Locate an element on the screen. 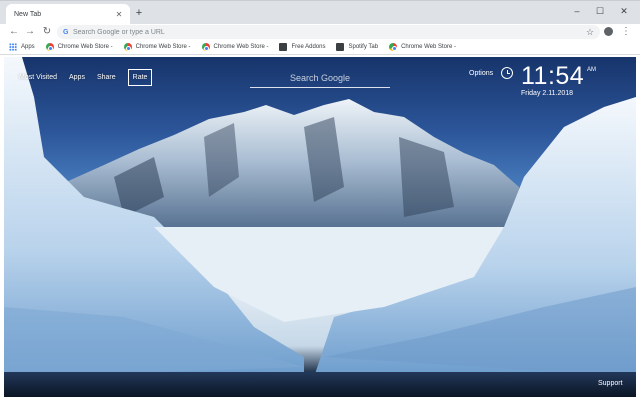 The height and width of the screenshot is (400, 640). tab-new-tab: New Tab ✕ is located at coordinates (68, 14).